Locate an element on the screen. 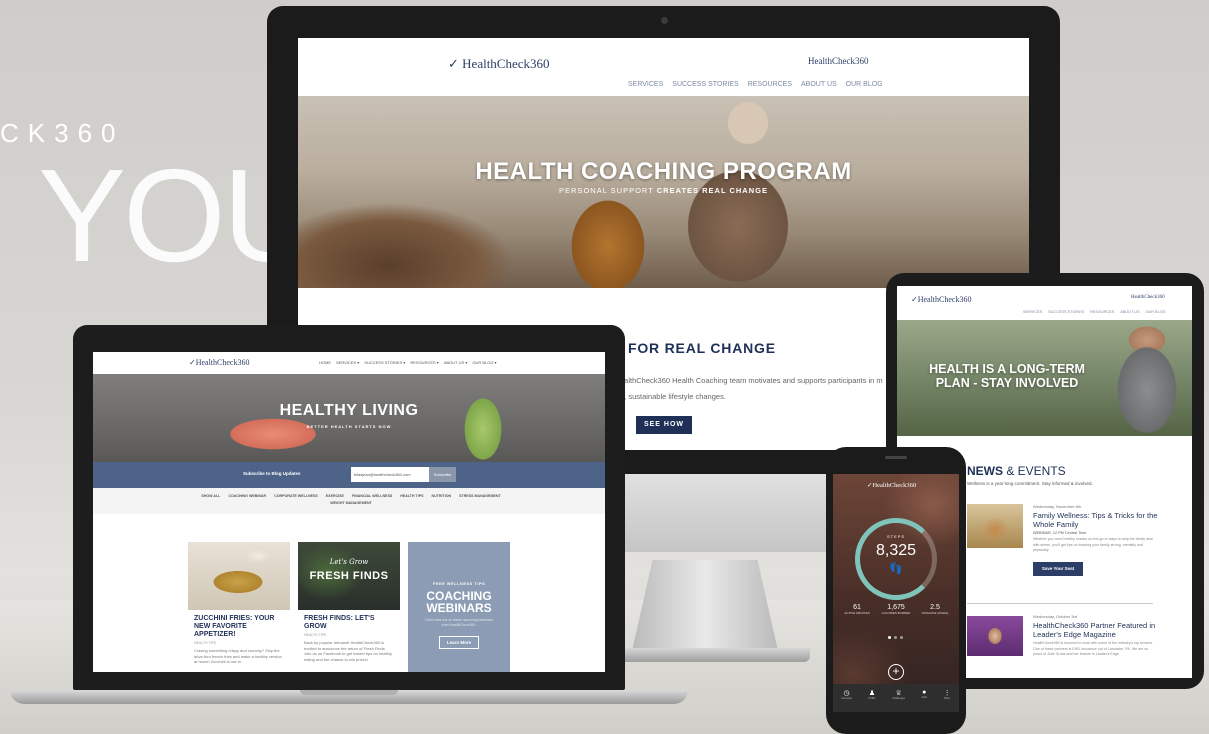 Image resolution: width=1209 pixels, height=734 pixels. laptop-nav-resources: RESOURCES ▾ is located at coordinates (424, 362).